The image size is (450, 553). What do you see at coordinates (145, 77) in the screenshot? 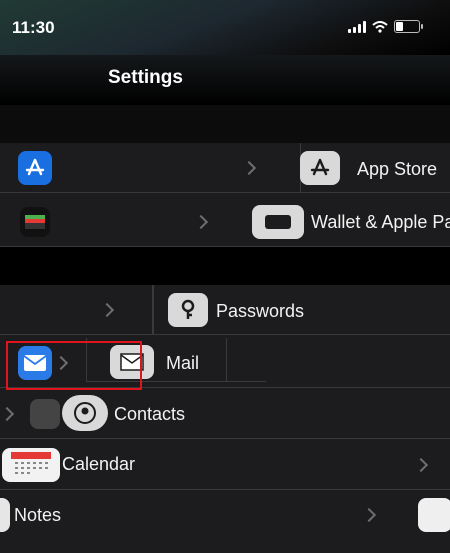
I see `page-title: Settings` at bounding box center [145, 77].